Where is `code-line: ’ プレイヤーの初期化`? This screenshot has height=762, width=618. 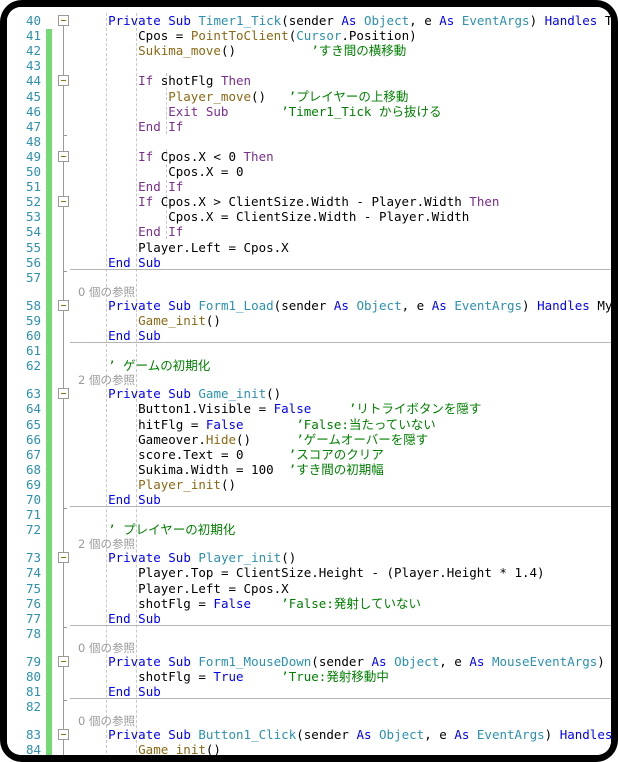
code-line: ’ プレイヤーの初期化 is located at coordinates (171, 529).